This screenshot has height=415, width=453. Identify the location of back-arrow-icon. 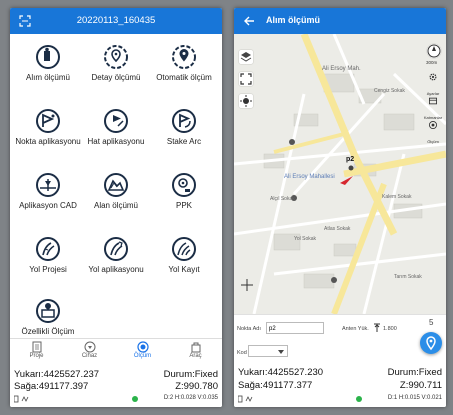
(249, 21).